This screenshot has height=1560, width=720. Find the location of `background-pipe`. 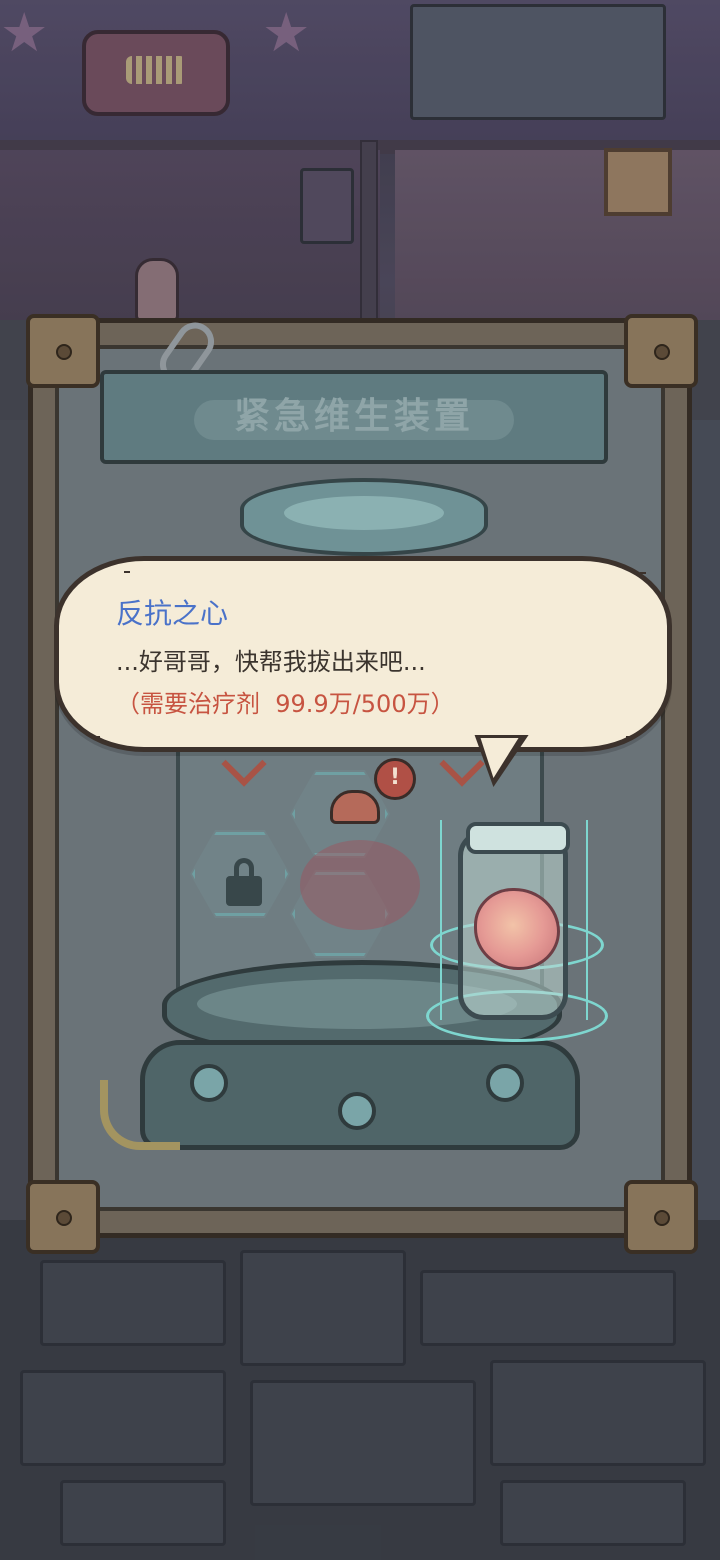

background-pipe is located at coordinates (369, 232).